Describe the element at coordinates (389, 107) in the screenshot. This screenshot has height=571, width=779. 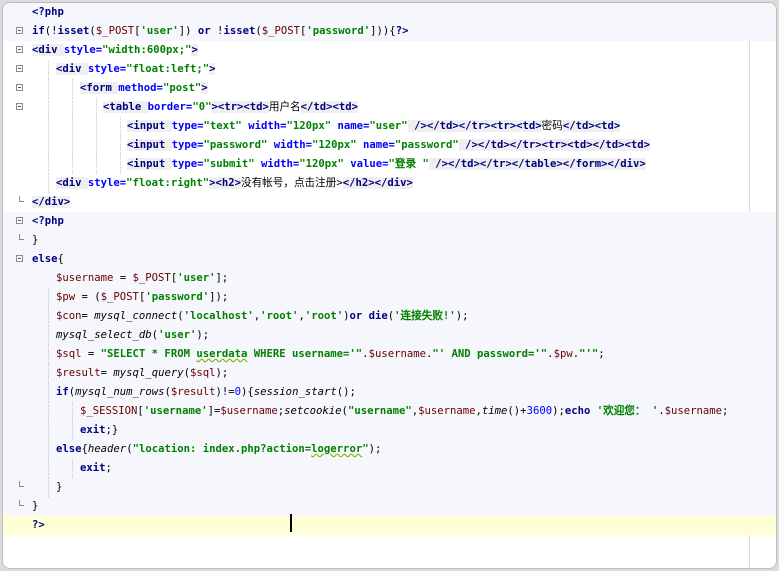
I see `code-line: <table border="0"><tr><td>用户名</td><td>` at that location.